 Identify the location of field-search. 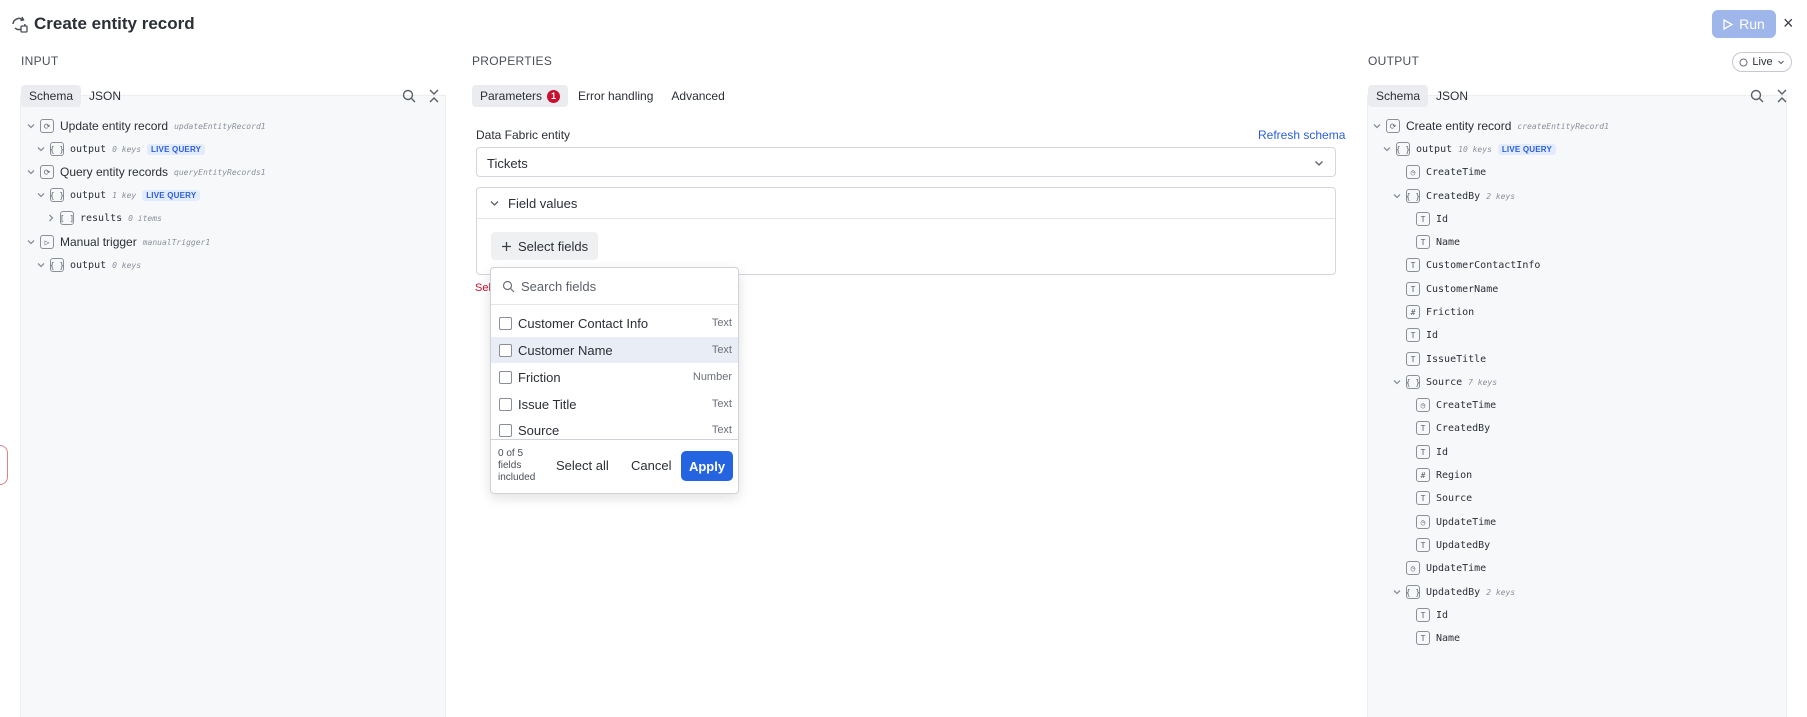
(614, 286).